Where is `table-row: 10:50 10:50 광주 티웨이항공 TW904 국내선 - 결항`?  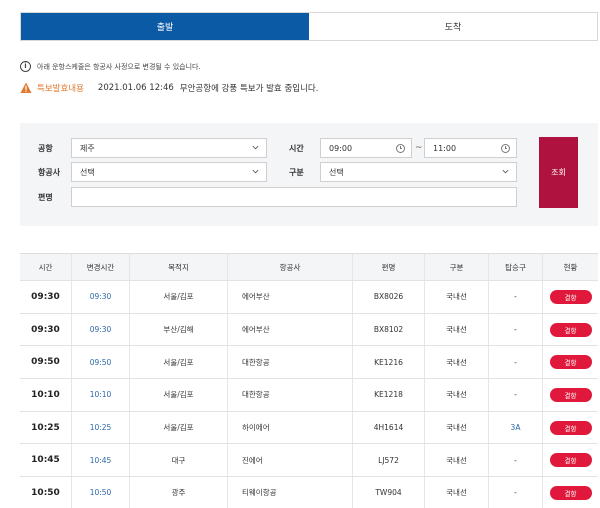 table-row: 10:50 10:50 광주 티웨이항공 TW904 국내선 - 결항 is located at coordinates (309, 492).